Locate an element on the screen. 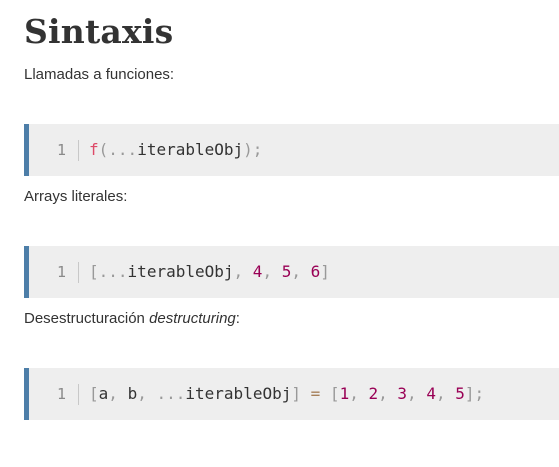 The width and height of the screenshot is (559, 467). code-token-fn: f is located at coordinates (94, 149).